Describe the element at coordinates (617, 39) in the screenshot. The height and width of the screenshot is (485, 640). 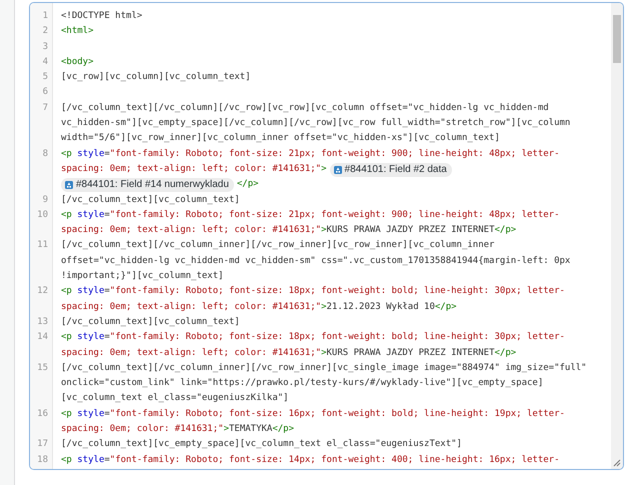
I see `scrollbar-thumb` at that location.